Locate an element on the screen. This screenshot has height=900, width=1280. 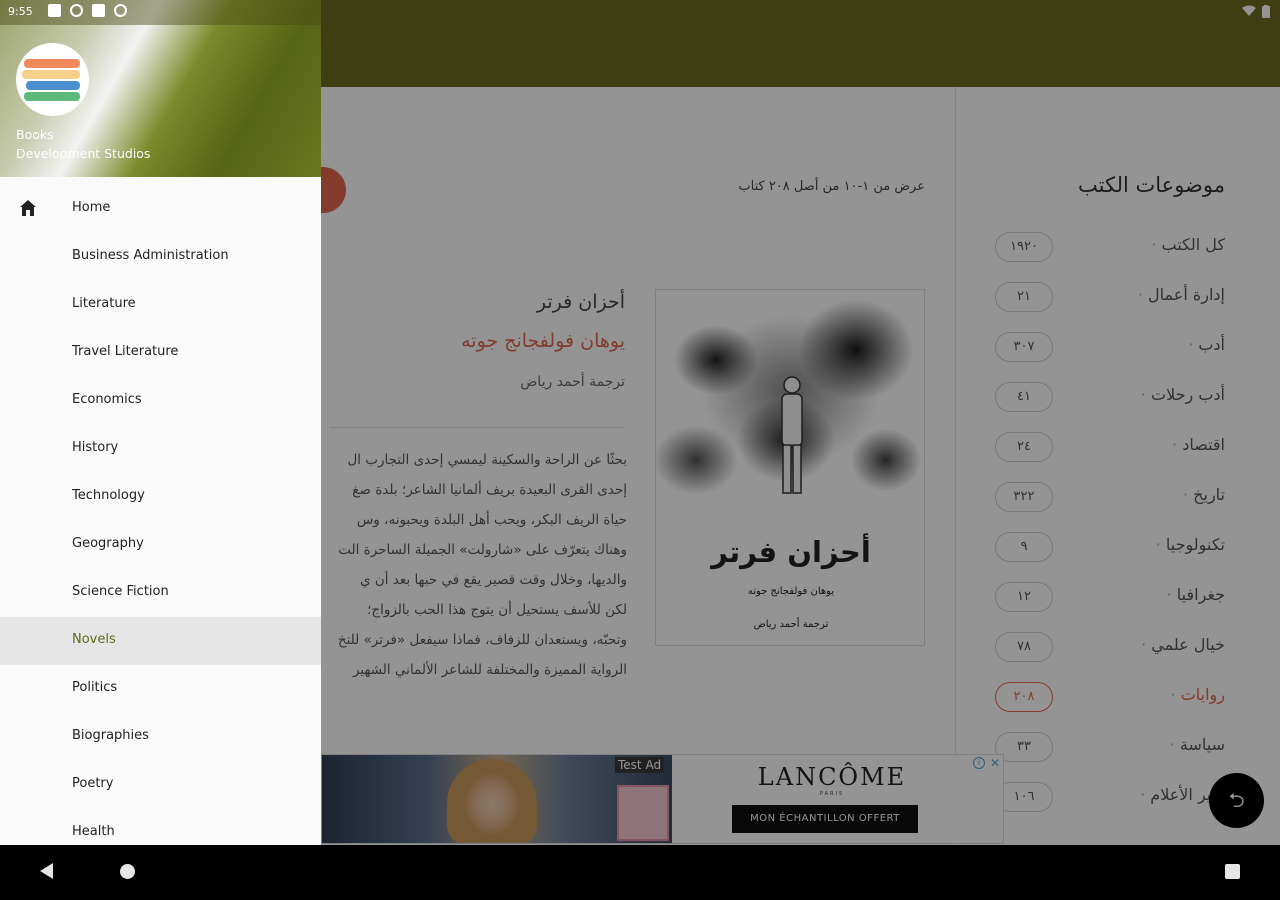
topic-count-badge: ٢٠٨ is located at coordinates (1024, 697).